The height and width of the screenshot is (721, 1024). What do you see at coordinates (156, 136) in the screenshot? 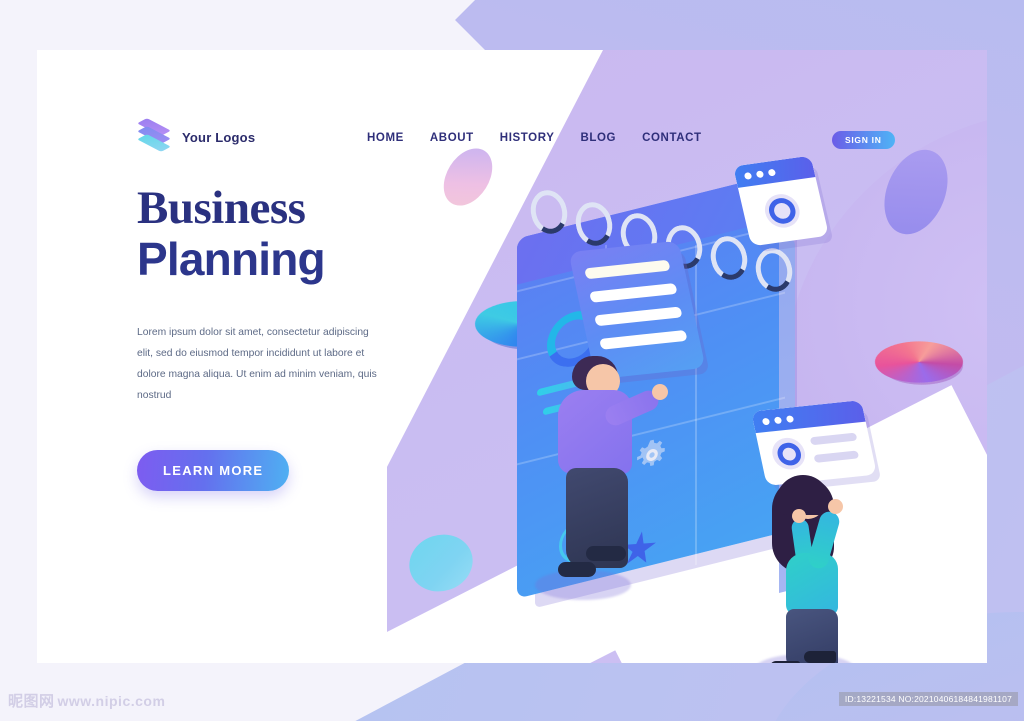
I see `stacked-layers-icon` at bounding box center [156, 136].